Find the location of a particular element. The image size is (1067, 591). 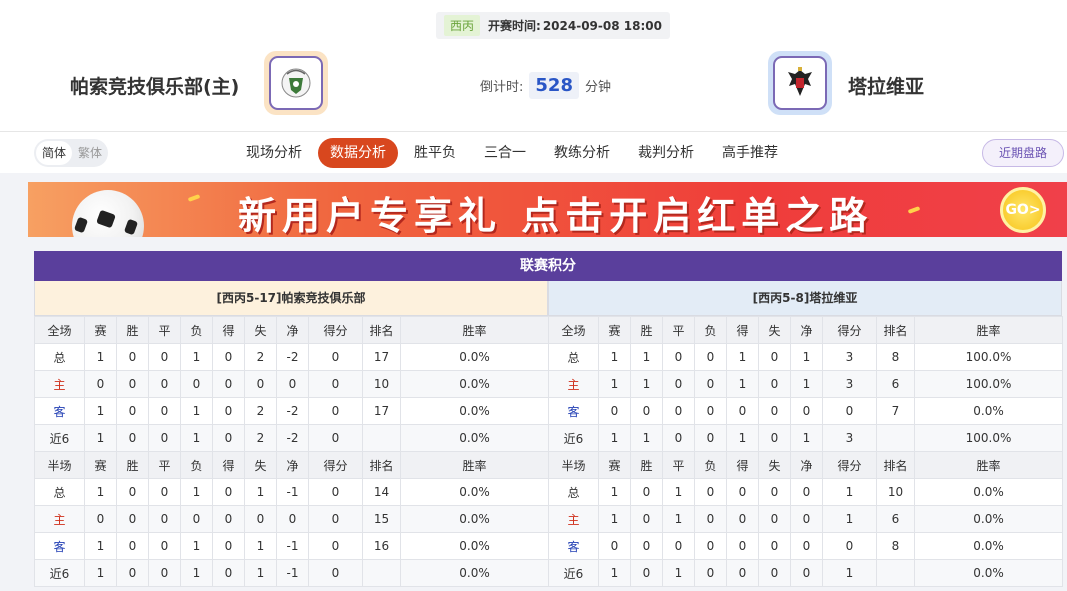

home-crest-icon is located at coordinates (296, 83).